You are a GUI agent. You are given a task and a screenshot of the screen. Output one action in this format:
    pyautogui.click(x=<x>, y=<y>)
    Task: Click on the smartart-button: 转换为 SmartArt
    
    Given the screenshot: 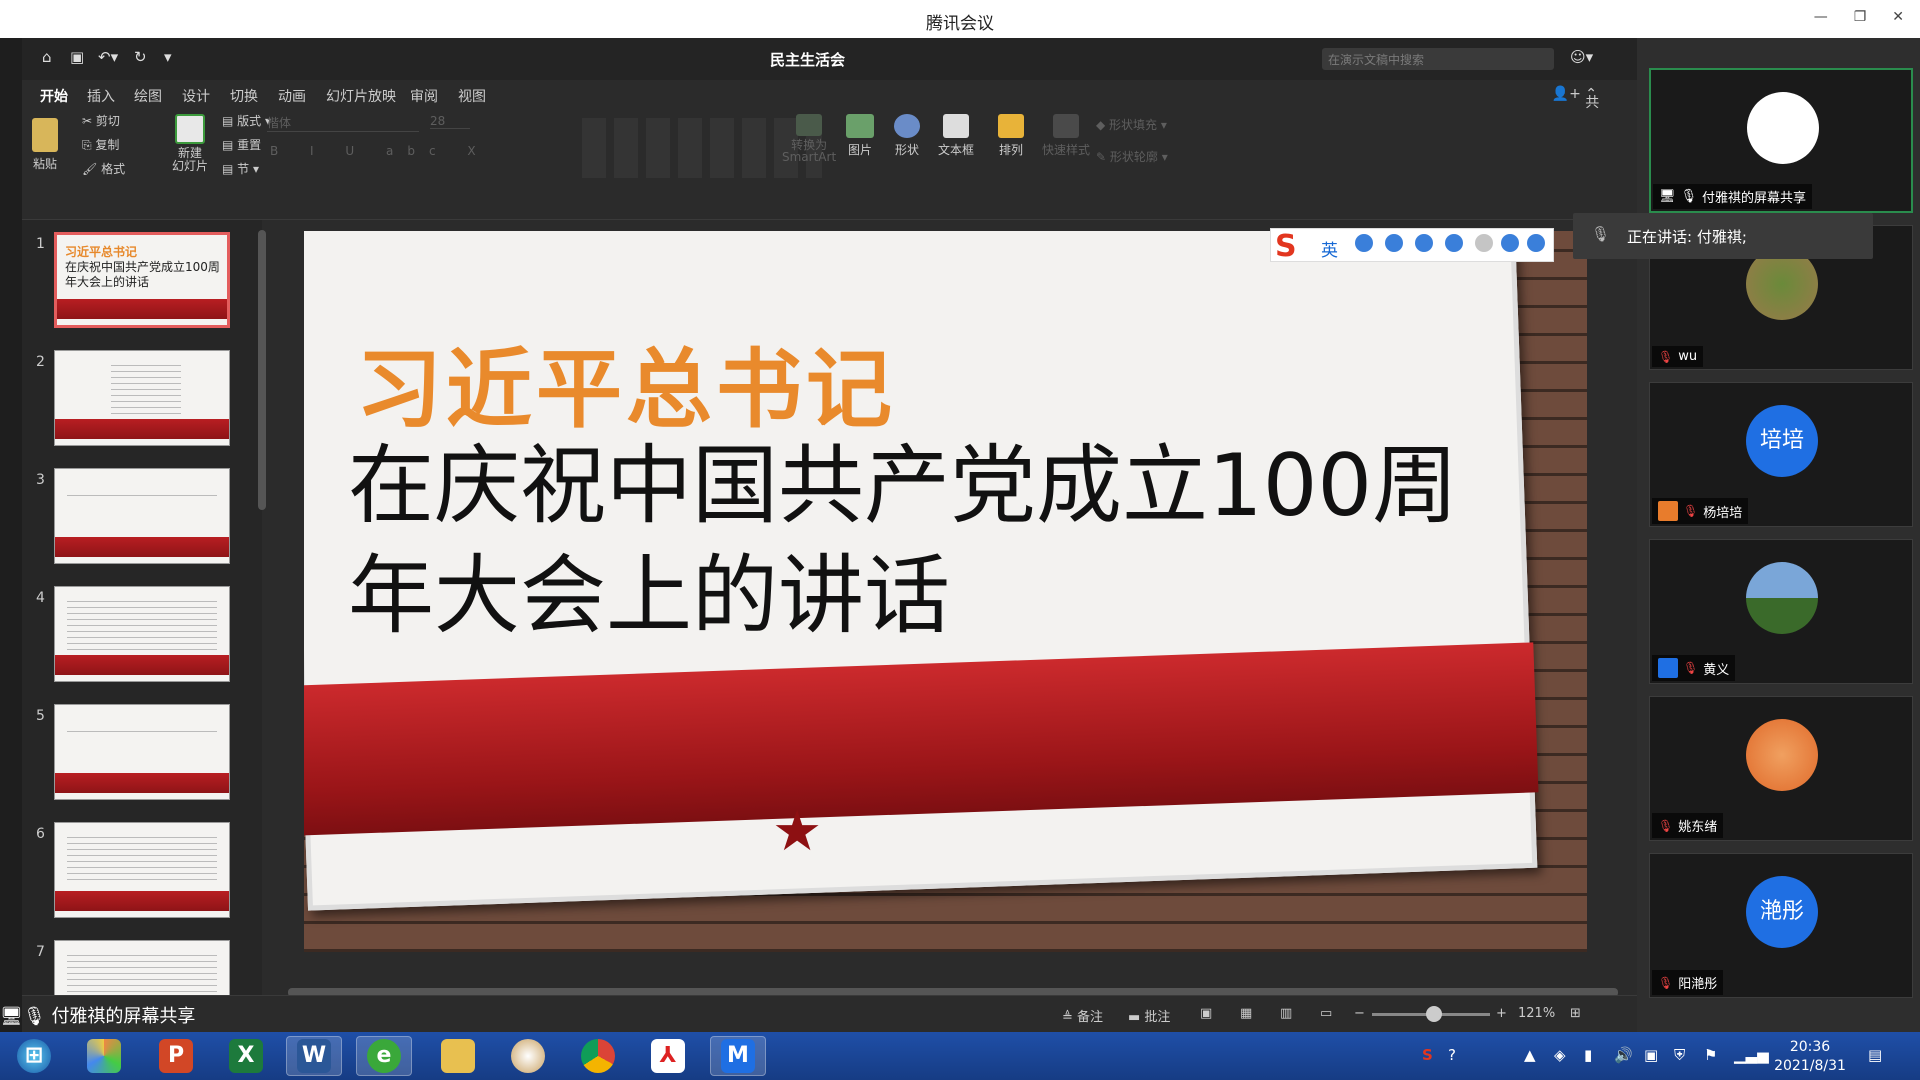 What is the action you would take?
    pyautogui.click(x=809, y=138)
    